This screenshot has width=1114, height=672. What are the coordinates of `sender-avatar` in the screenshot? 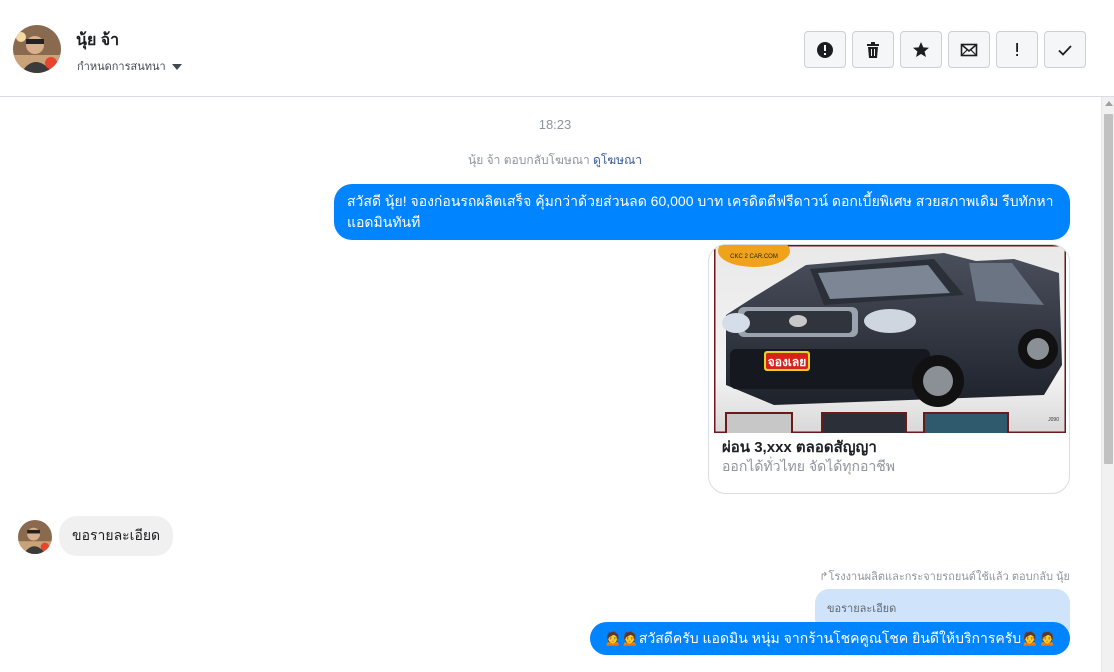 It's located at (35, 537).